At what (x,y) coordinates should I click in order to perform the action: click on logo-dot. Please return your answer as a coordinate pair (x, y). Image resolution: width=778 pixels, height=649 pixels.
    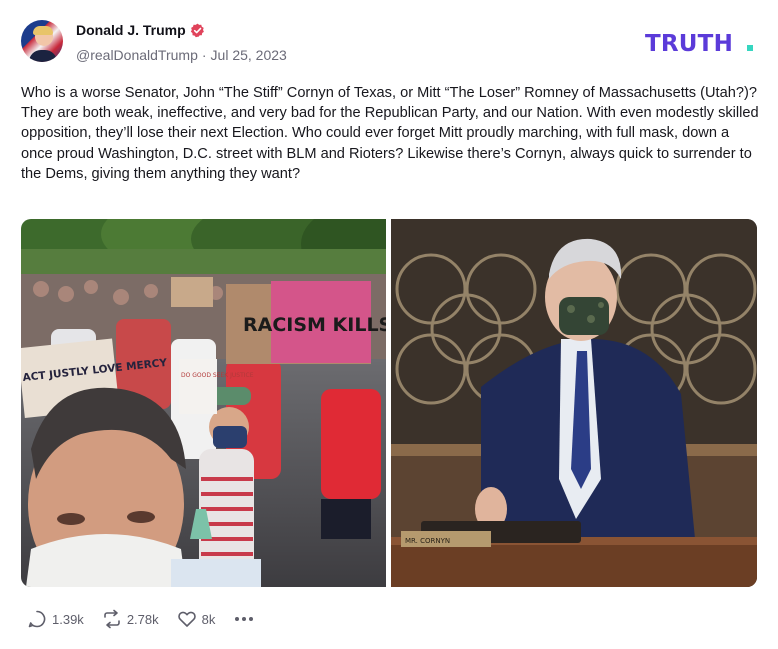
    Looking at the image, I should click on (750, 48).